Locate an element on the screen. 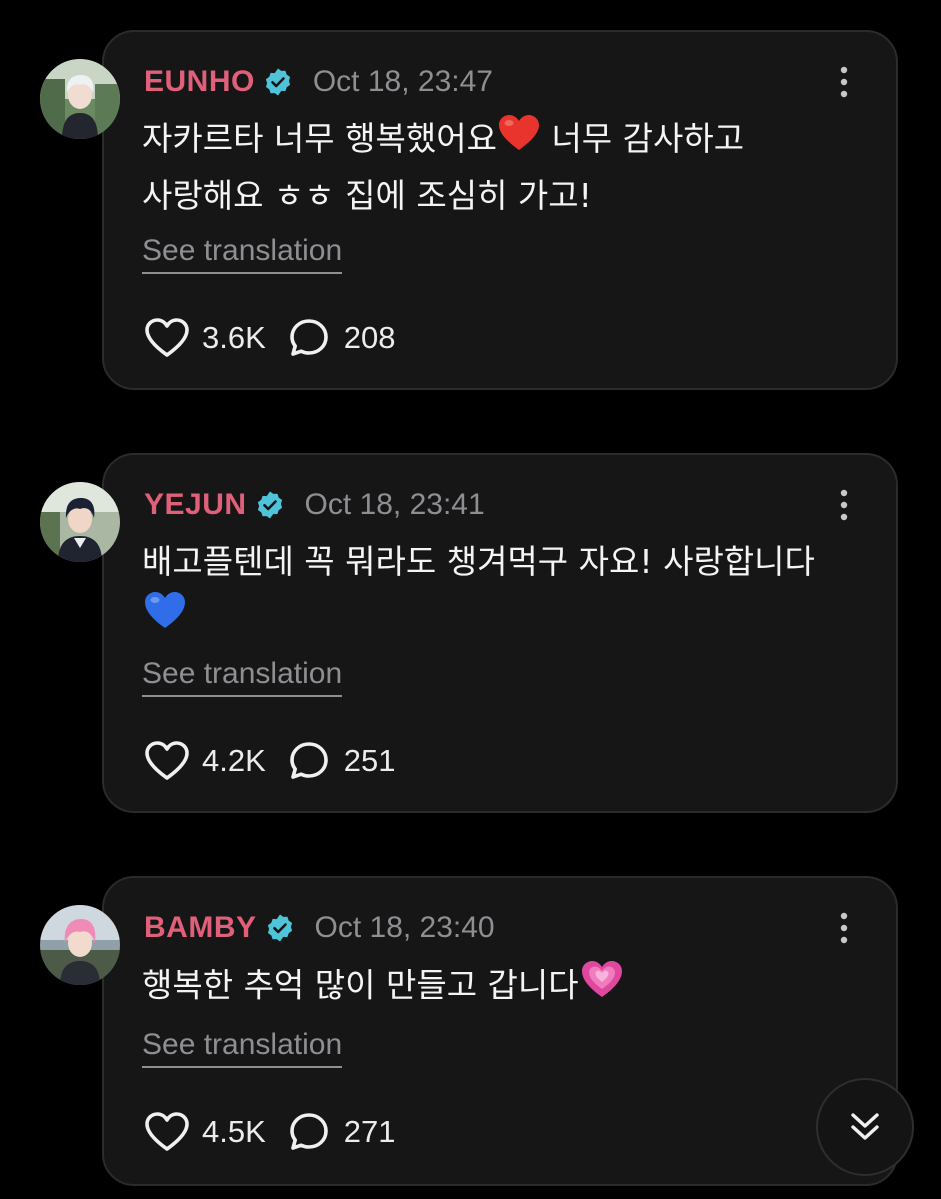 This screenshot has height=1199, width=941. comment-button: 208 is located at coordinates (342, 338).